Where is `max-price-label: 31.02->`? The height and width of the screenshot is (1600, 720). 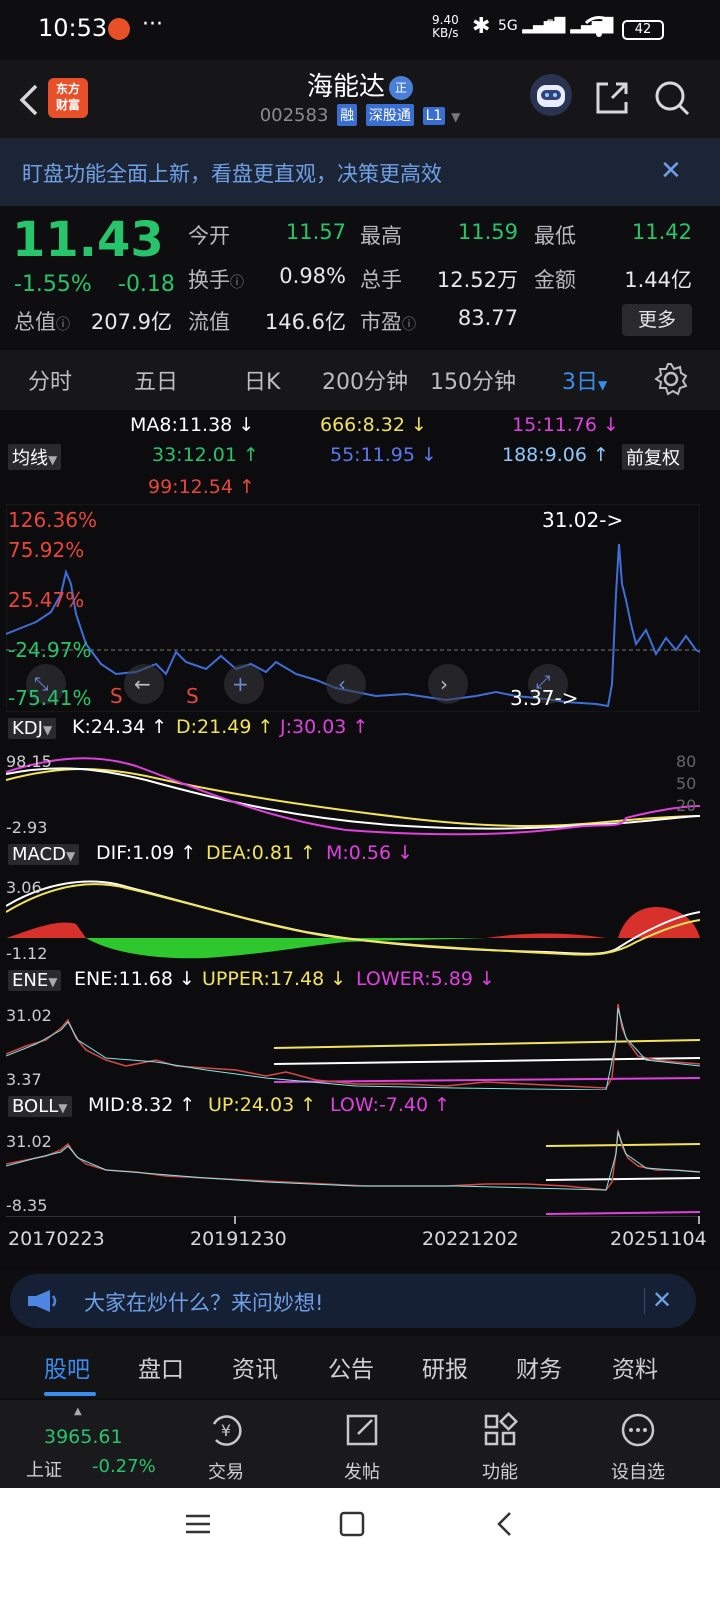
max-price-label: 31.02-> is located at coordinates (583, 520).